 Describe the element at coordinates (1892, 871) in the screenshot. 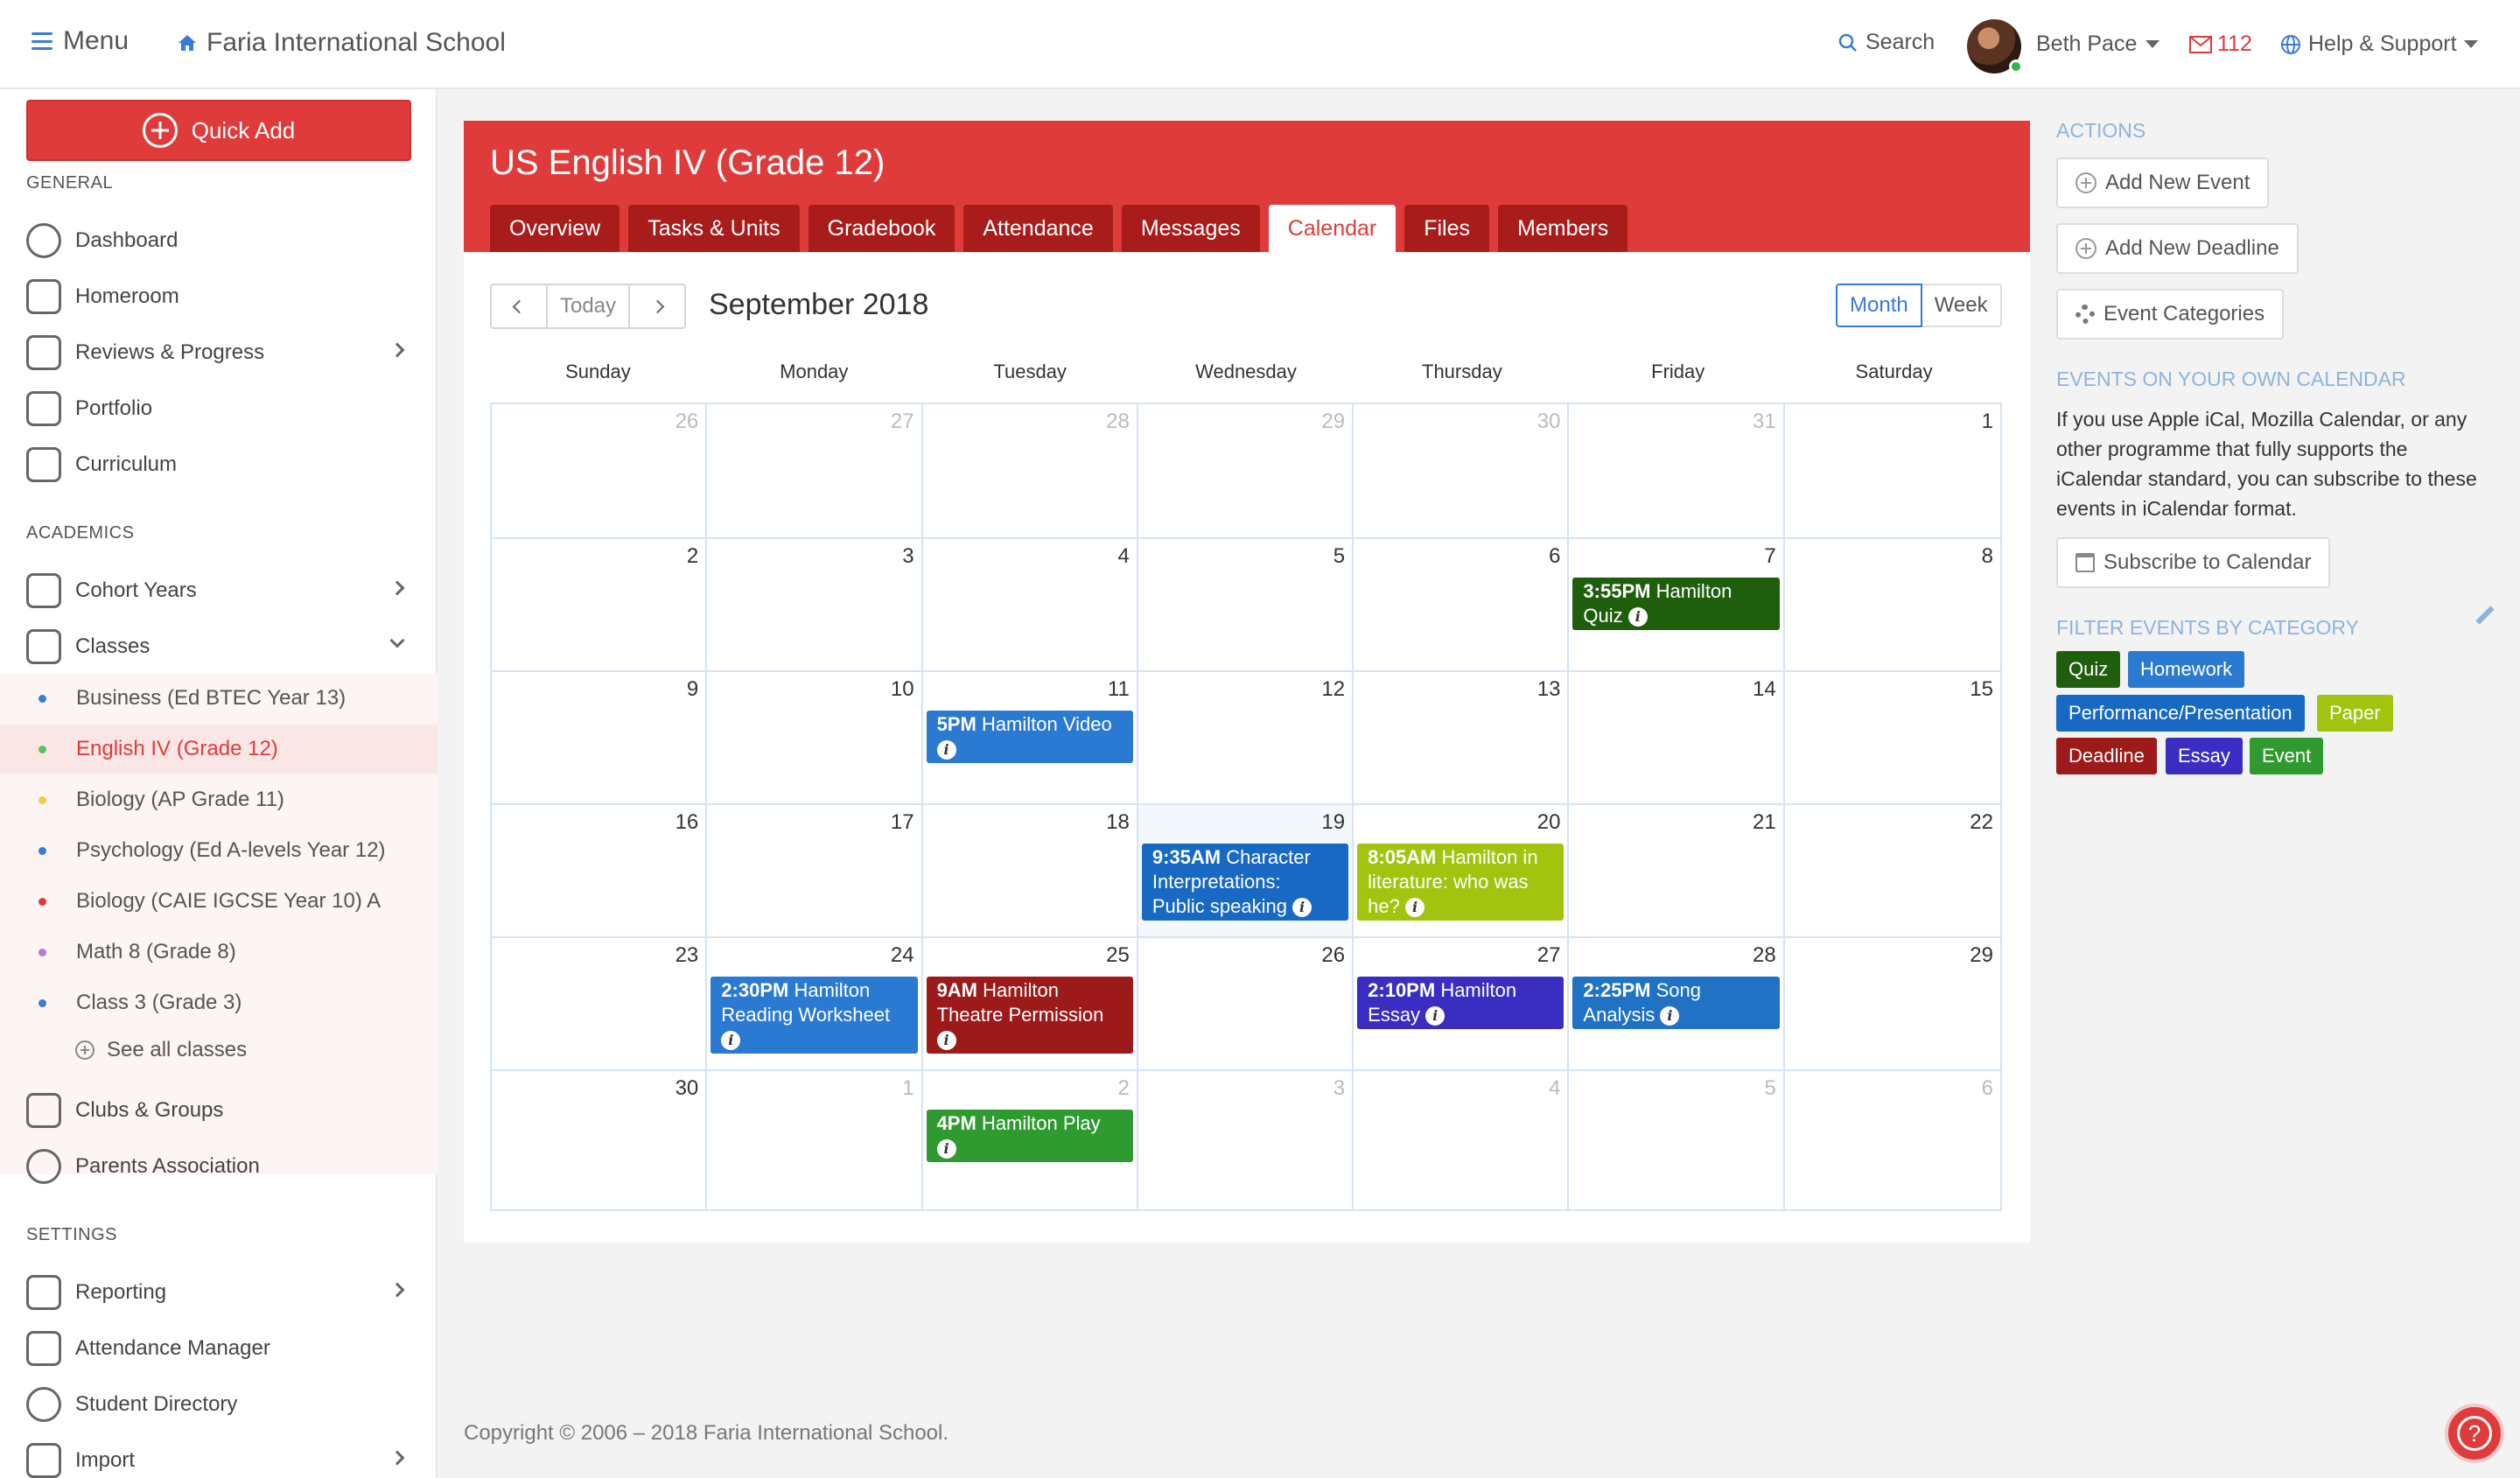

I see `calendar-day-cell: 22` at that location.